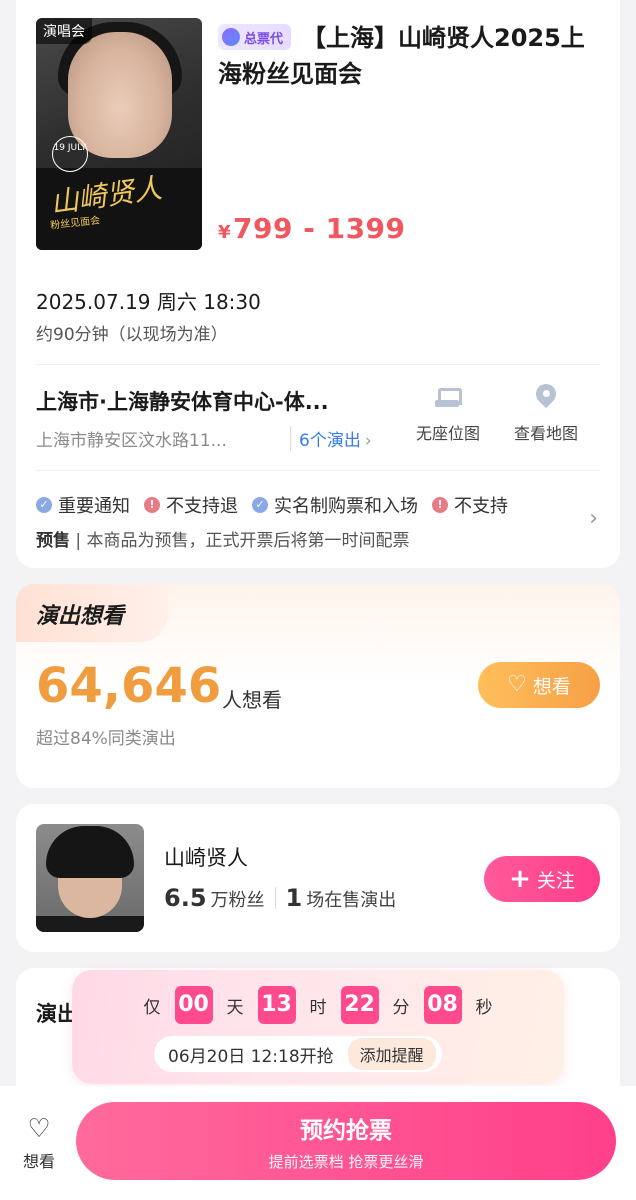 The image size is (636, 1200). Describe the element at coordinates (448, 397) in the screenshot. I see `seat-map-icon` at that location.